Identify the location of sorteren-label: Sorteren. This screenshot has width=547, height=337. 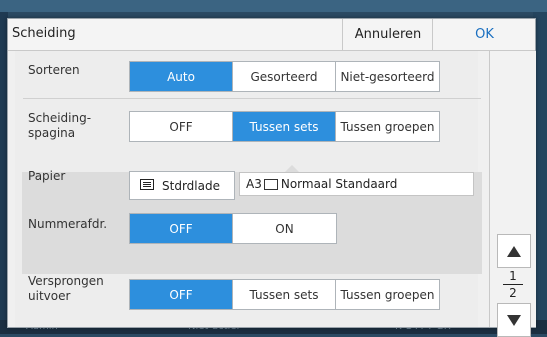
(54, 70).